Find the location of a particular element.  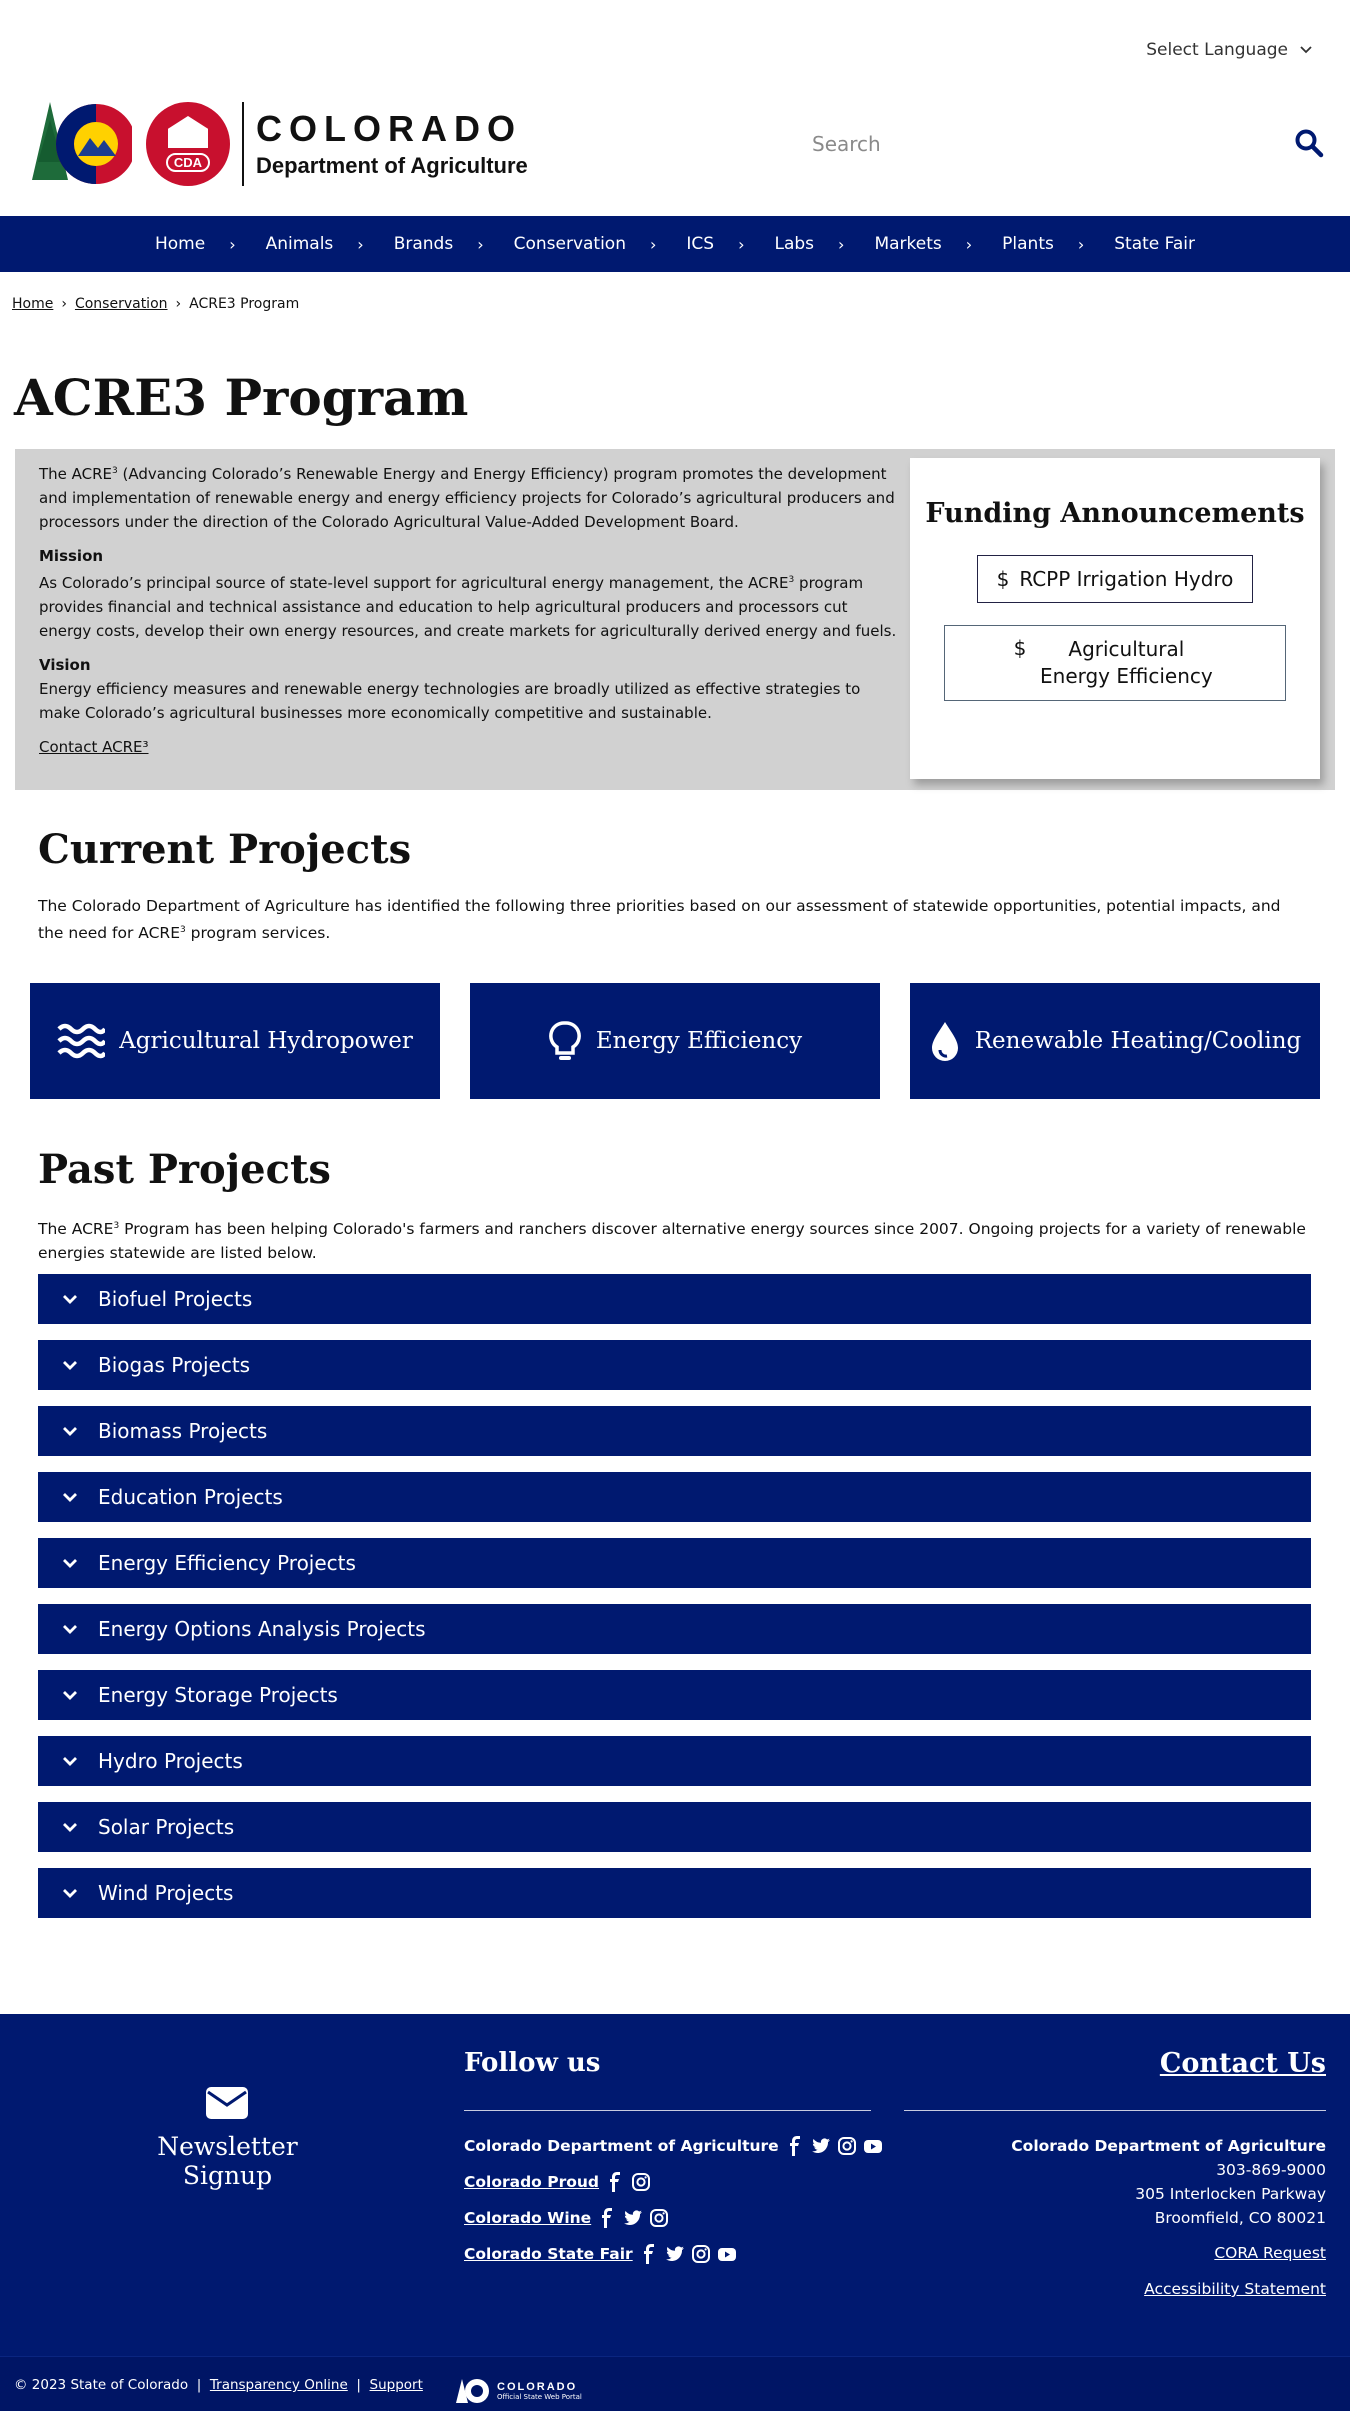

mission-heading: Mission is located at coordinates (71, 556).